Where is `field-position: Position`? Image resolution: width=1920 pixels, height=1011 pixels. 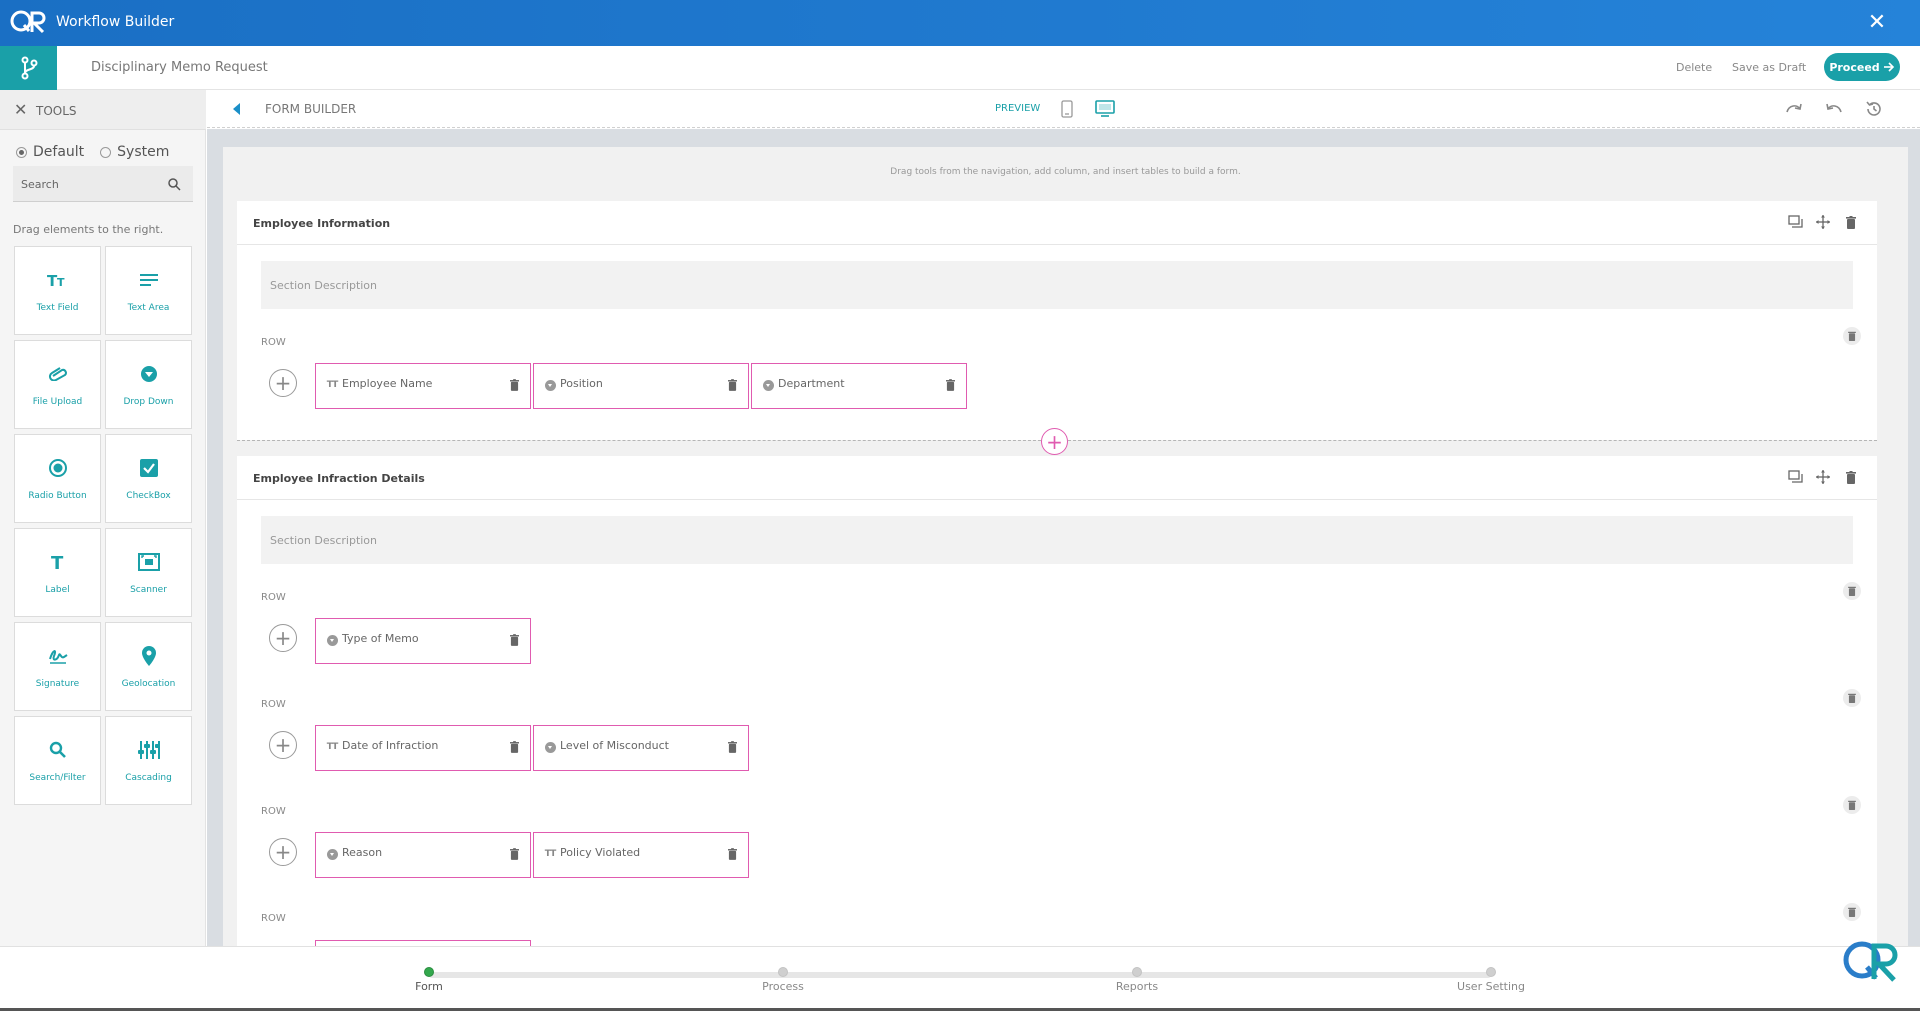
field-position: Position is located at coordinates (641, 386).